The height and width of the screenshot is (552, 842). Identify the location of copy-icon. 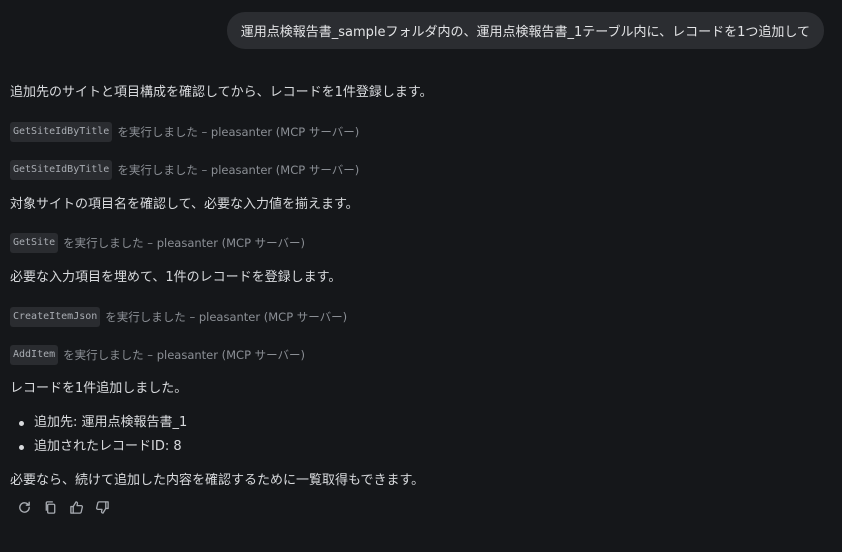
(50, 507).